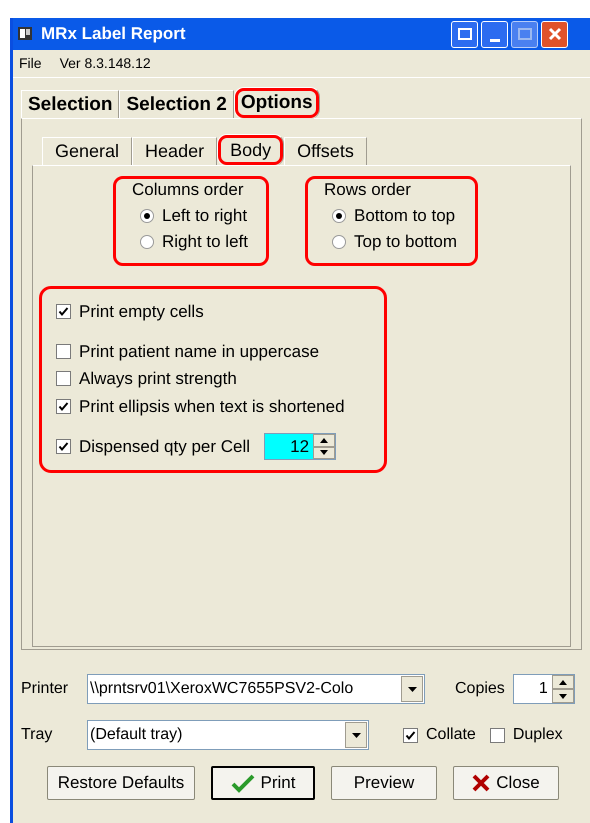 The width and height of the screenshot is (590, 823). I want to click on tab: Selection, so click(70, 104).